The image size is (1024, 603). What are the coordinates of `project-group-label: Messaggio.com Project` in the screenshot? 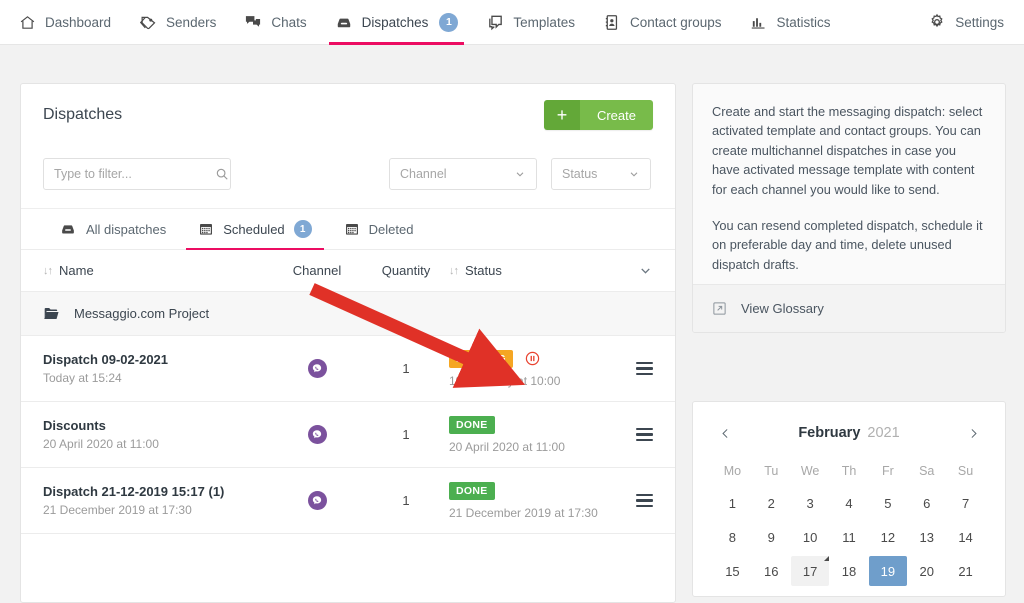 It's located at (142, 313).